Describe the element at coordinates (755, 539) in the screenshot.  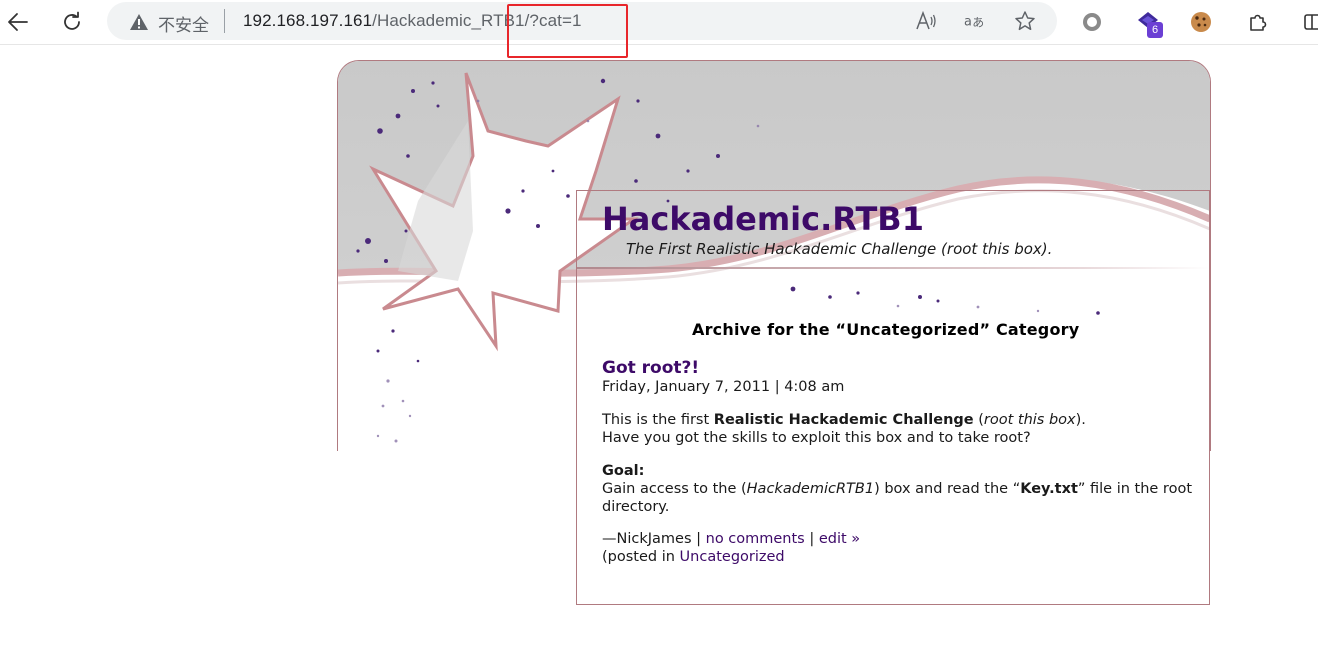
I see `comments-link: no comments` at that location.